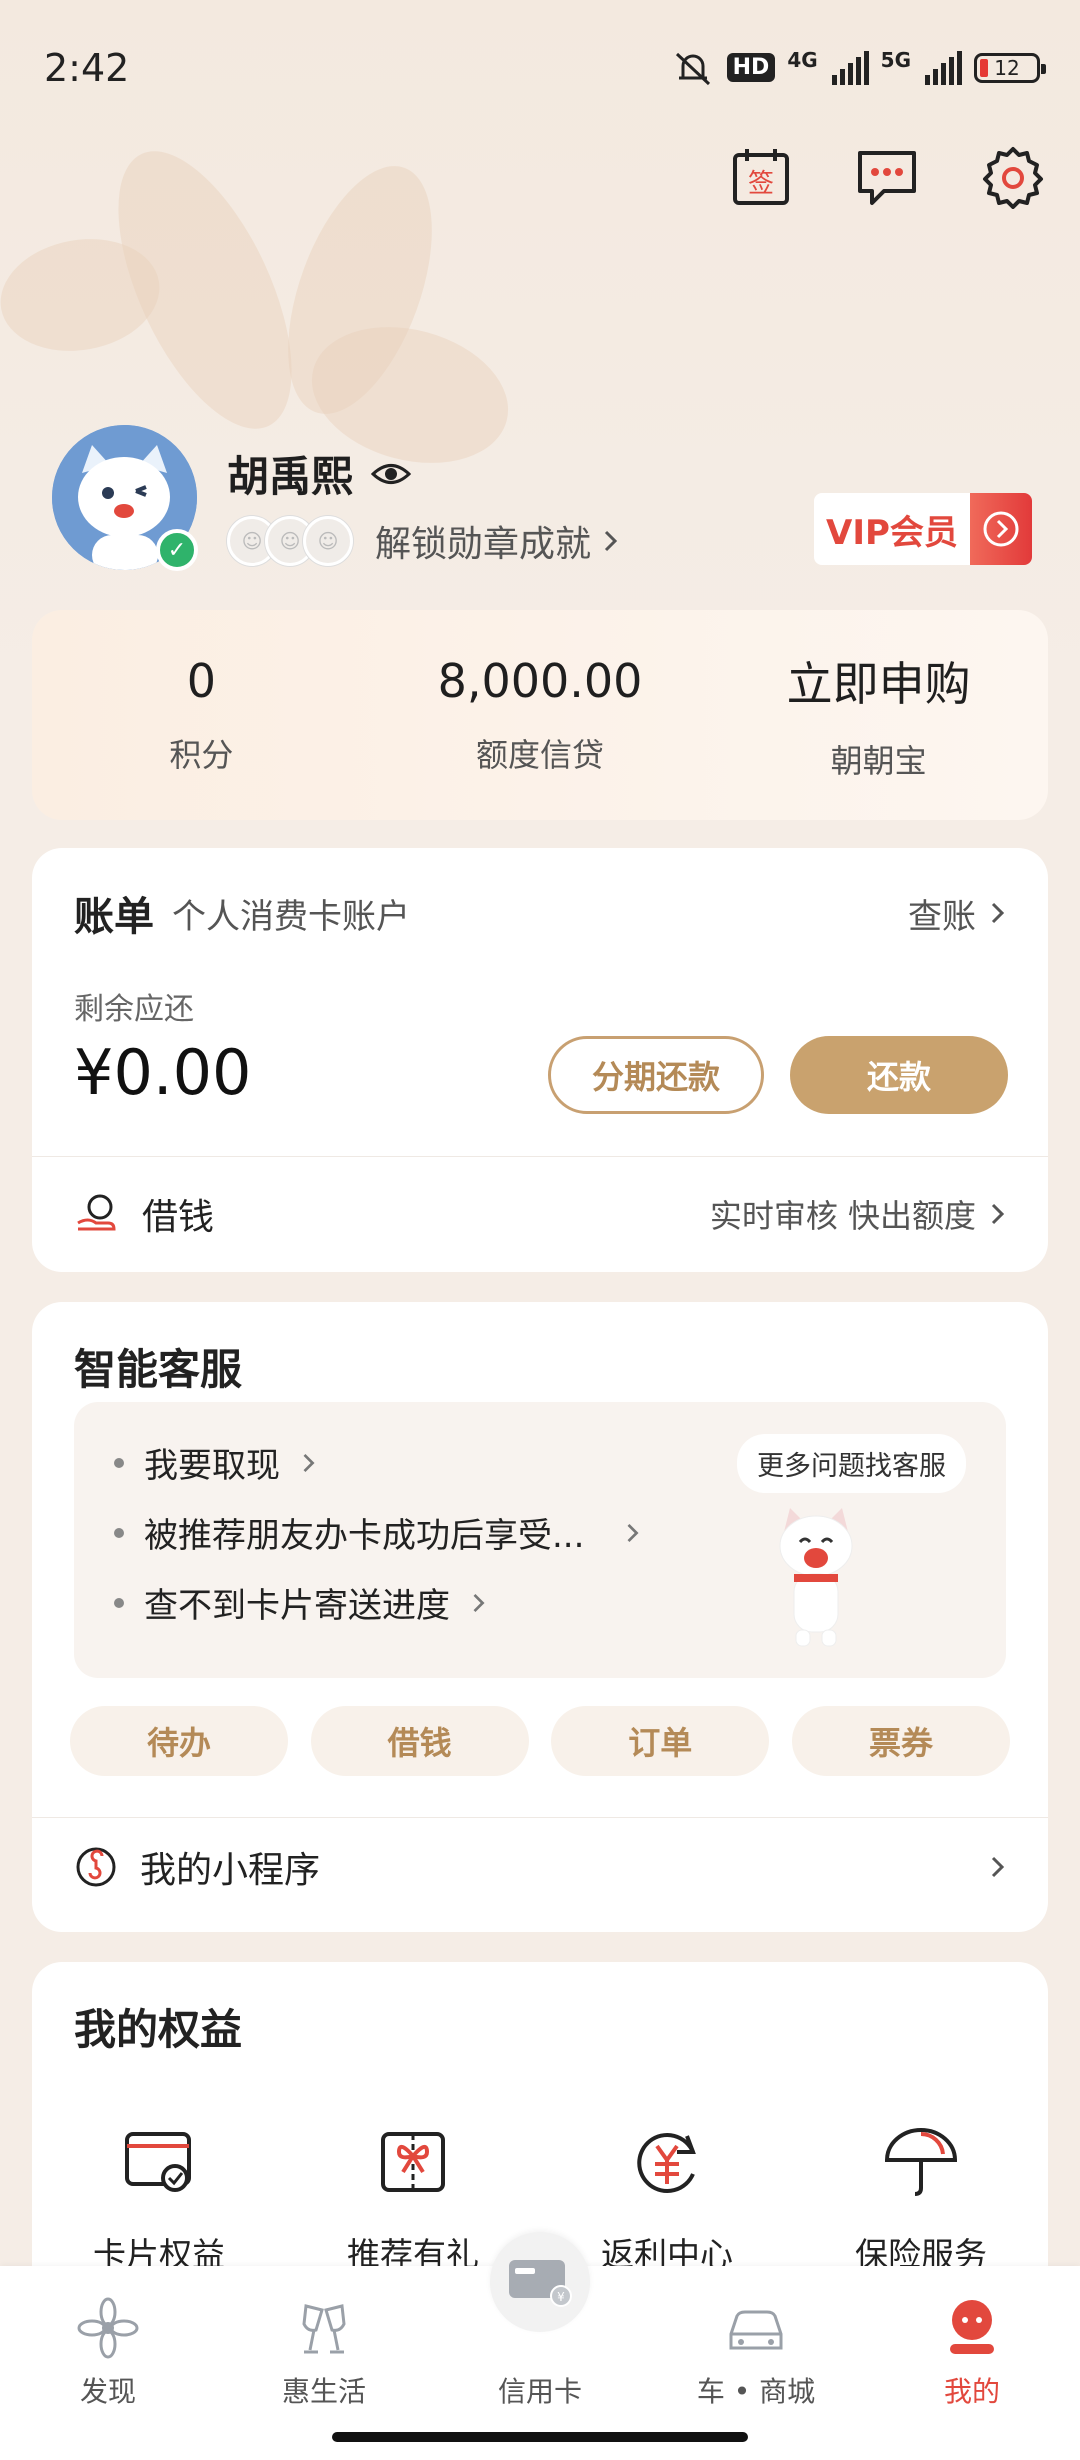 This screenshot has width=1080, height=2460. What do you see at coordinates (114, 916) in the screenshot?
I see `bill-title: 账单` at bounding box center [114, 916].